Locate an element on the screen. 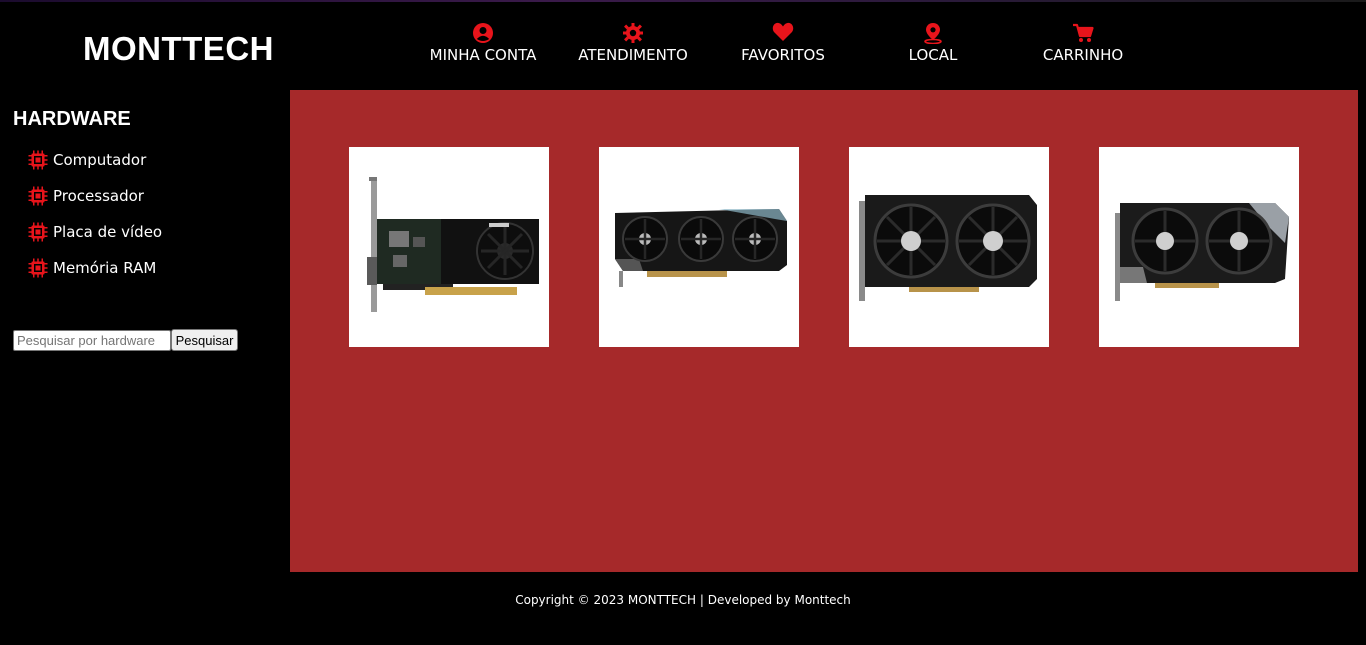  nav-carrinho: CARRINHO is located at coordinates (1083, 43).